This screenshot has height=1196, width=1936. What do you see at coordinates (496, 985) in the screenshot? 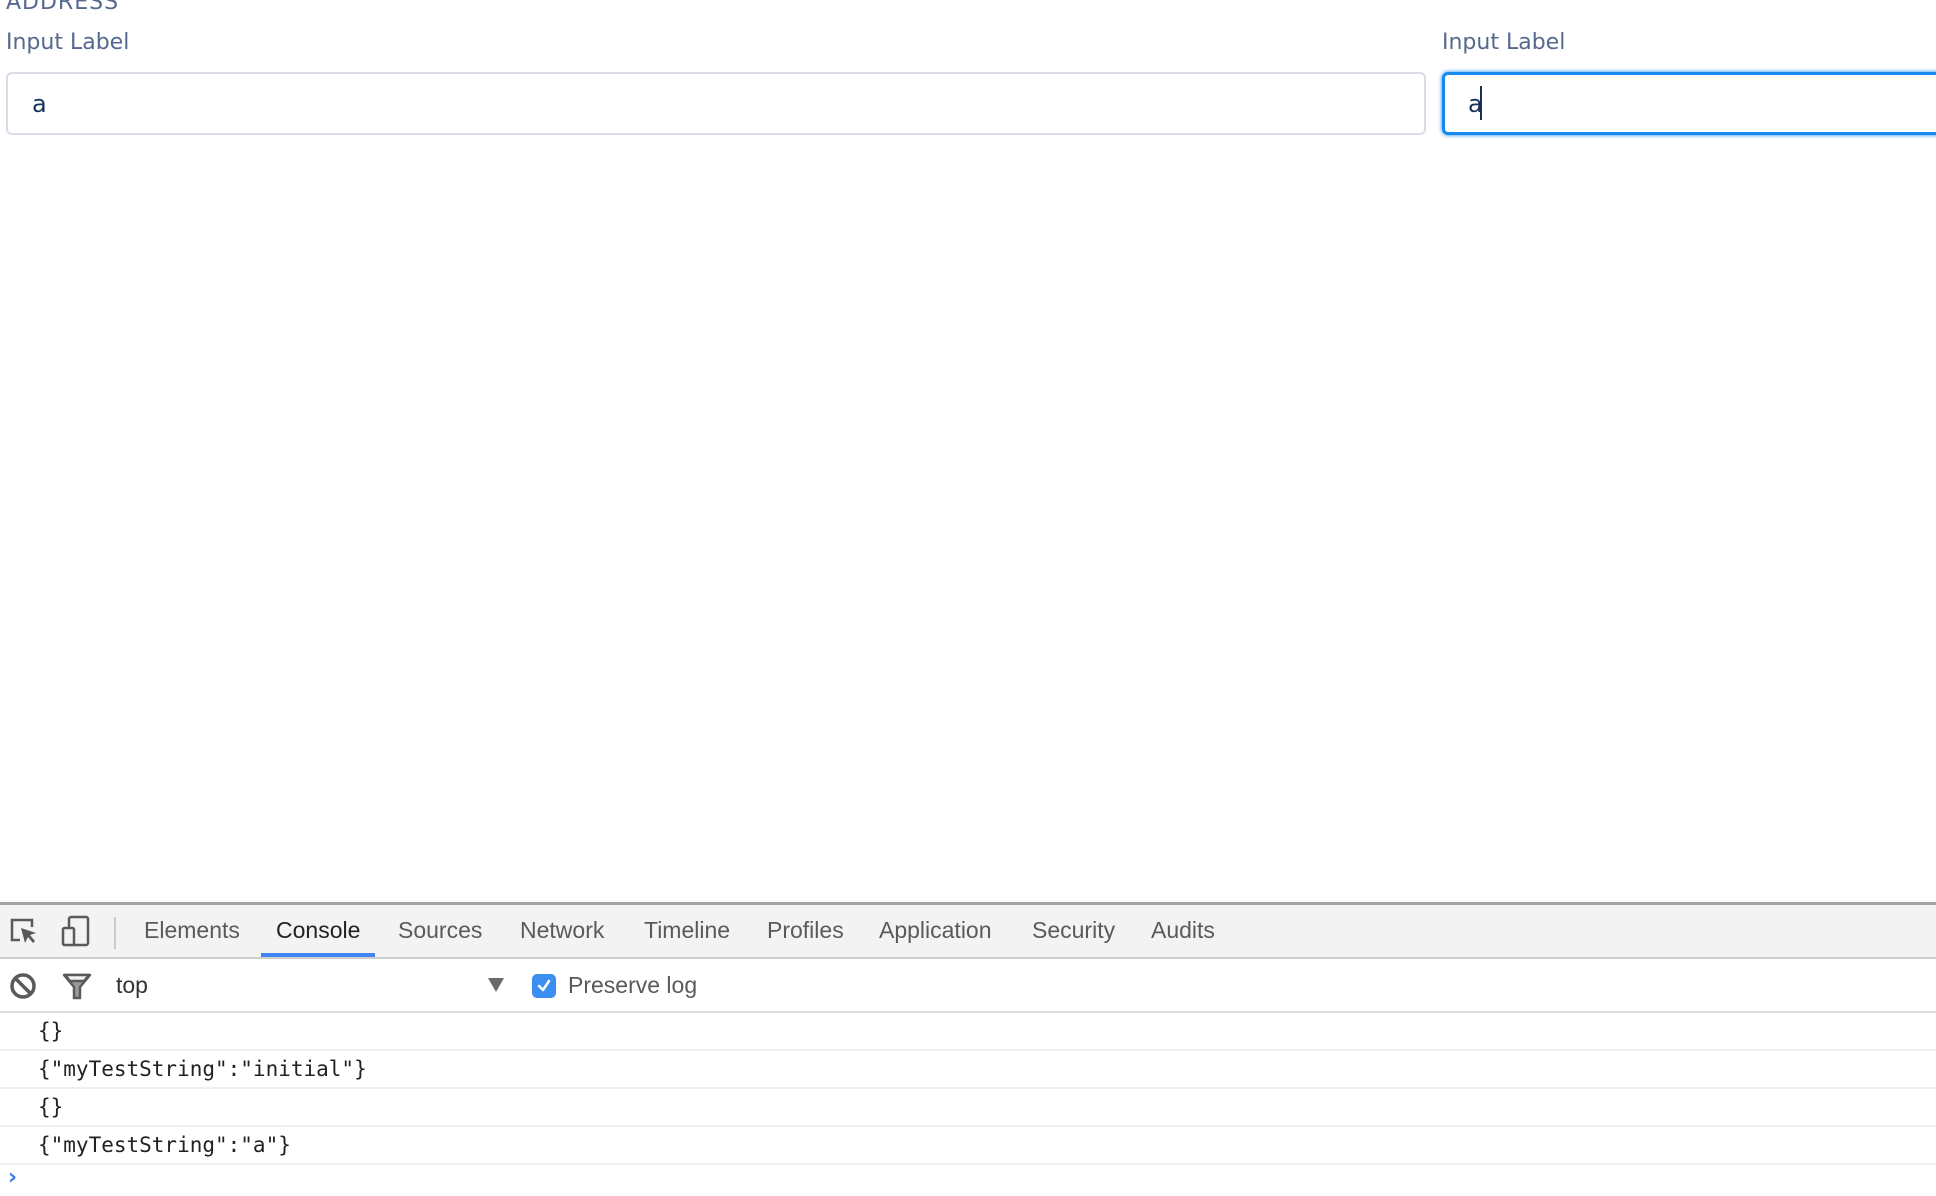
I see `dropdown-arrow-icon` at bounding box center [496, 985].